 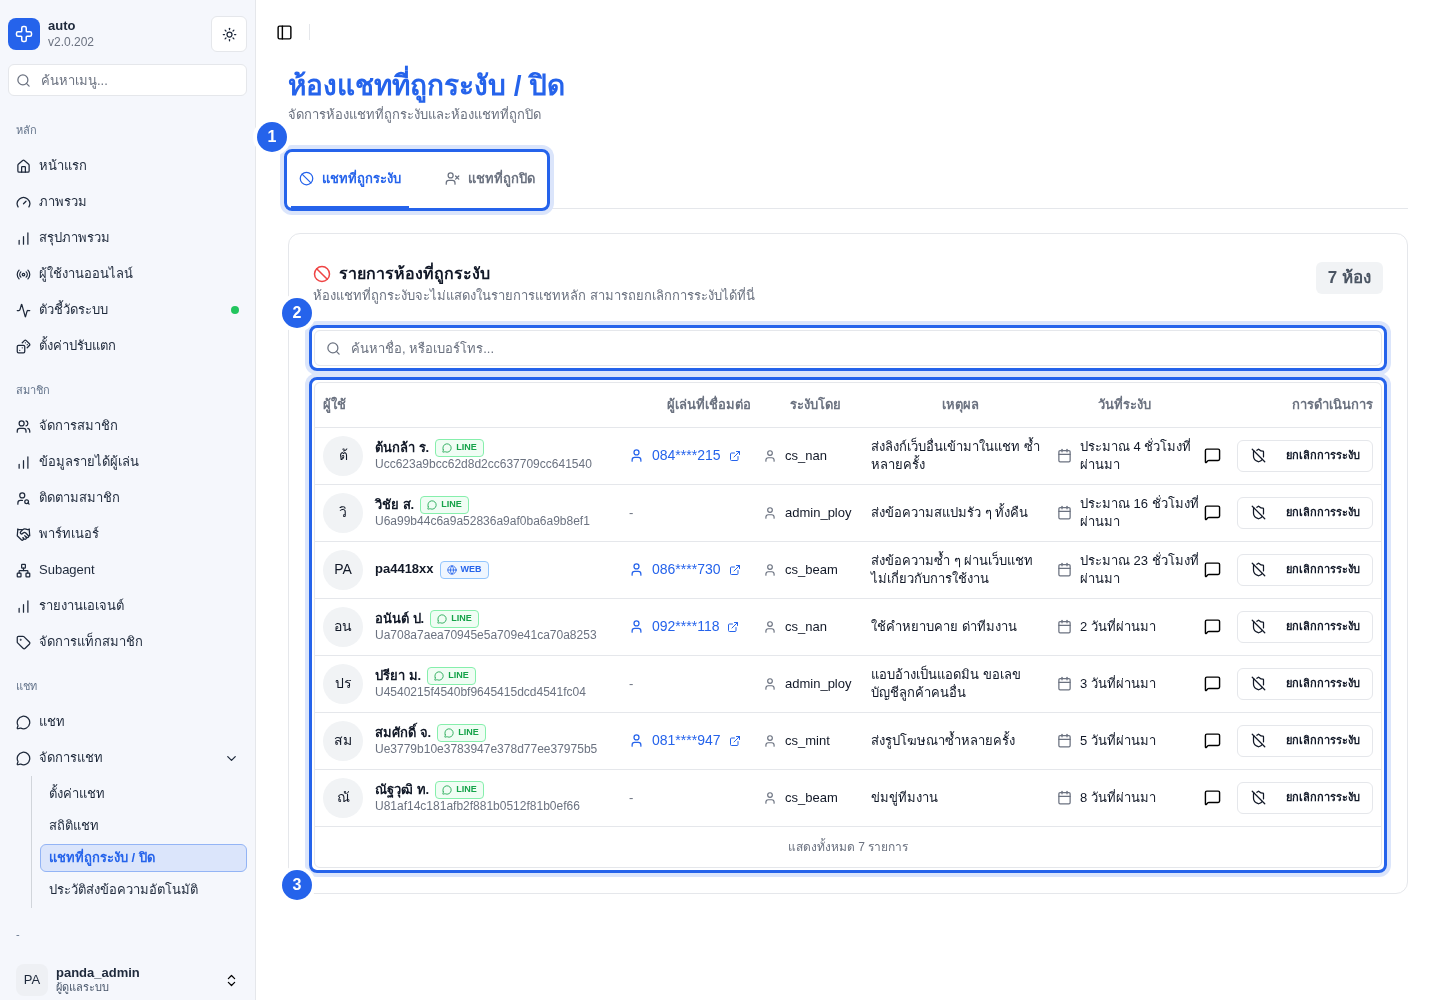 What do you see at coordinates (806, 626) in the screenshot?
I see `blocked-by: cs_nan` at bounding box center [806, 626].